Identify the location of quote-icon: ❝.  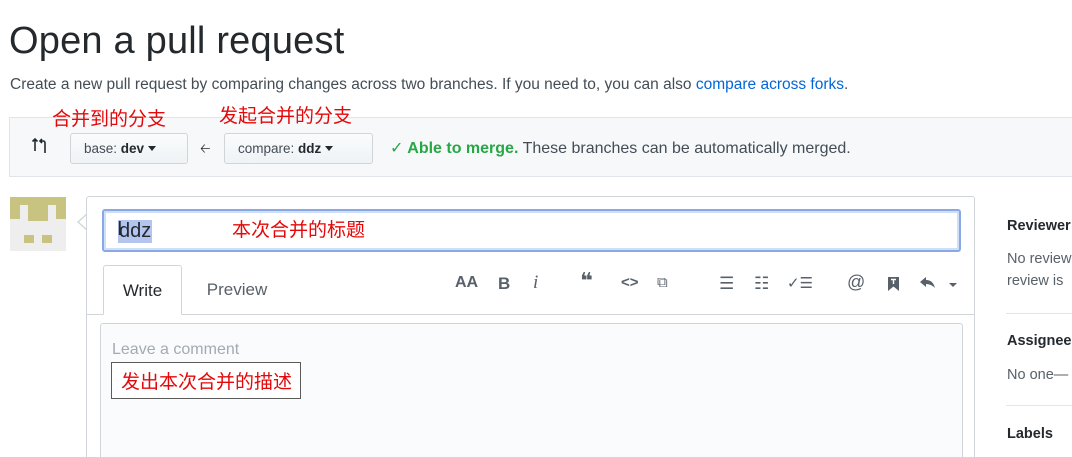
(586, 281).